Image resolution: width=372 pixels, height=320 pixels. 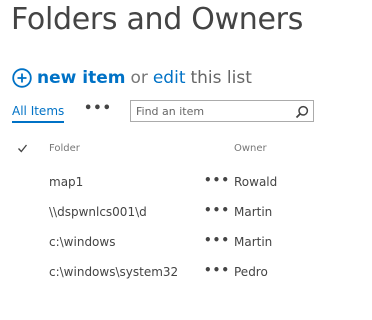 I want to click on table-row: c:\windows ••• Martin, so click(x=186, y=243).